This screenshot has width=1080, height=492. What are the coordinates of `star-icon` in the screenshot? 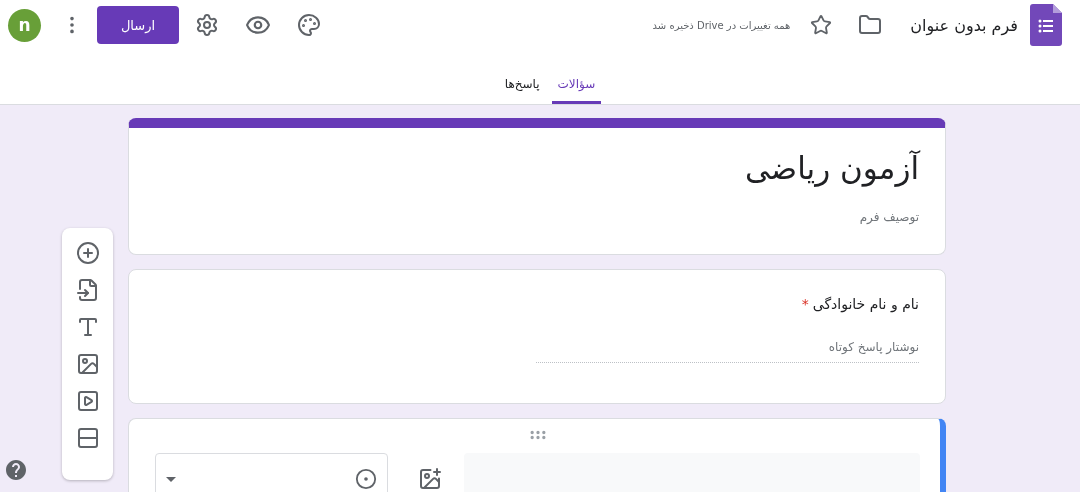 It's located at (821, 25).